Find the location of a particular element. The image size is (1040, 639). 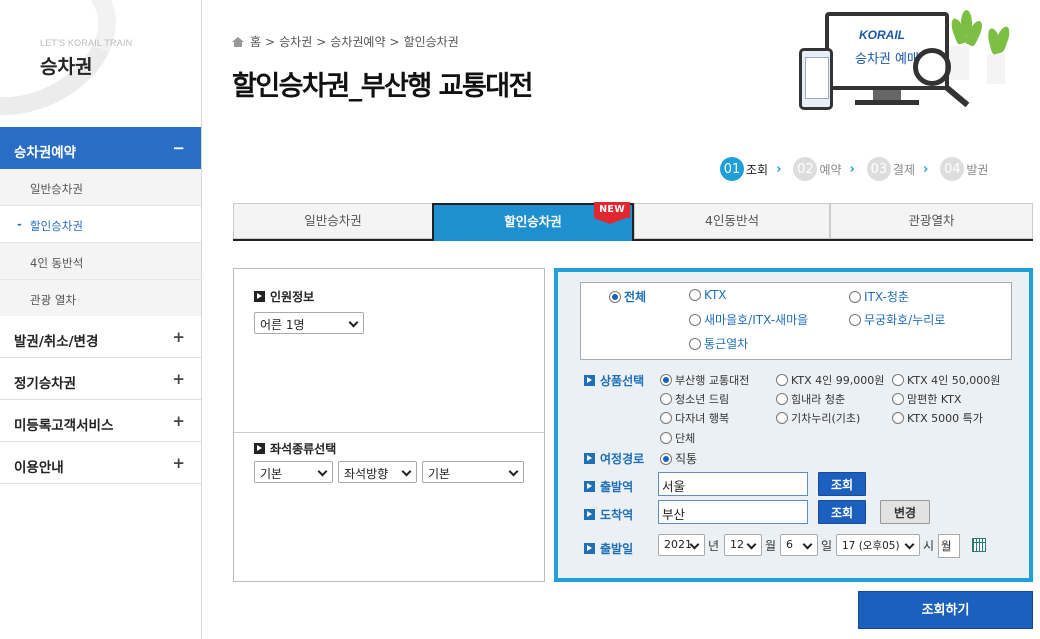

product-youth-dream-radio: 청소년 드림 is located at coordinates (694, 399).